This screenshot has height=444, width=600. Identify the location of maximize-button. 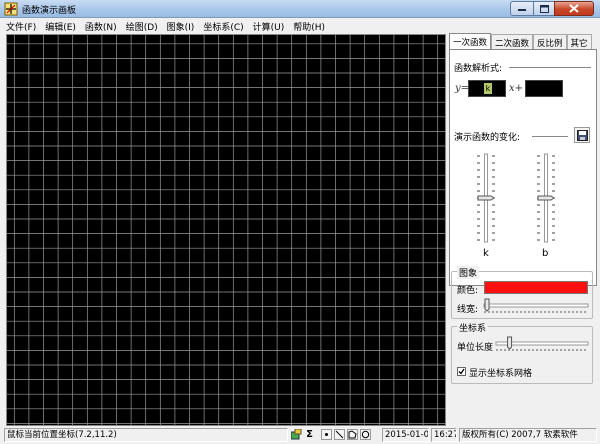
(544, 8).